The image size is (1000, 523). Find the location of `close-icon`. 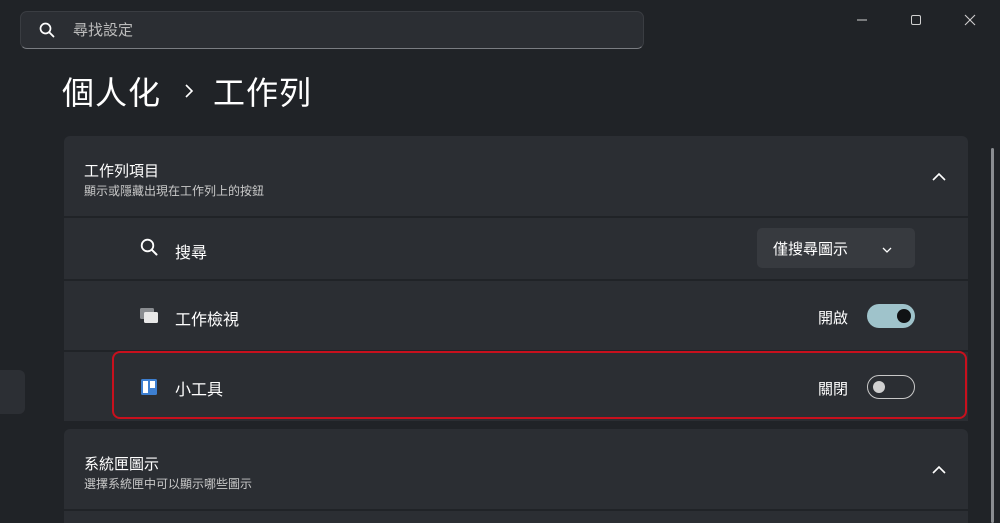

close-icon is located at coordinates (970, 20).